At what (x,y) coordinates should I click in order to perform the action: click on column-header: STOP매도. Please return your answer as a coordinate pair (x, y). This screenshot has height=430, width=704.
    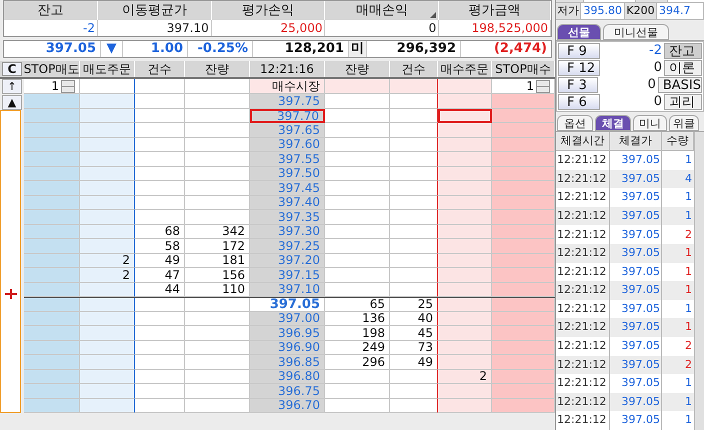
    Looking at the image, I should click on (52, 69).